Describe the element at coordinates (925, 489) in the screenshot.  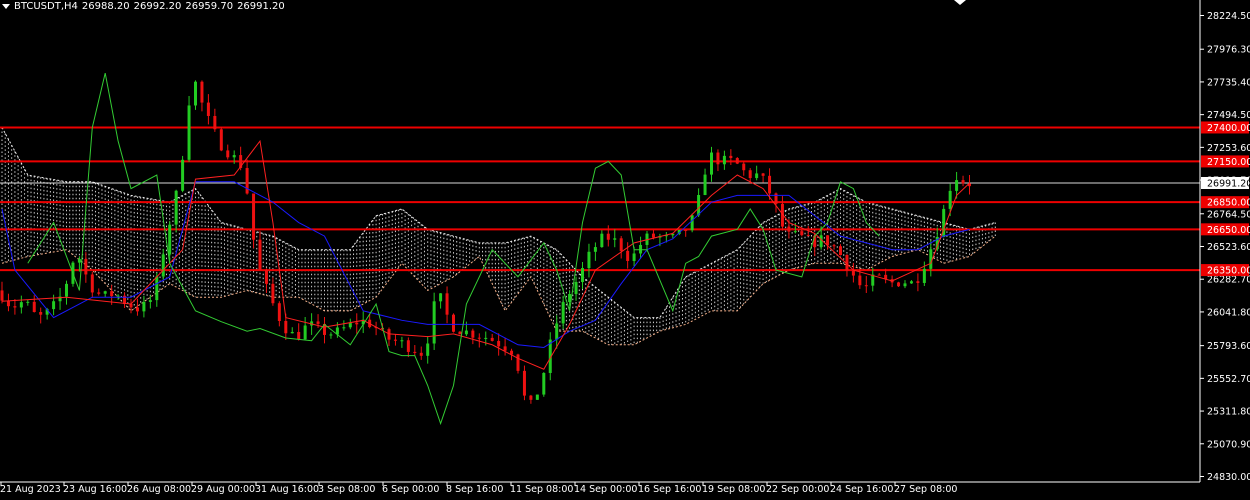
I see `x-tick-label: 27 Sep 08:00` at that location.